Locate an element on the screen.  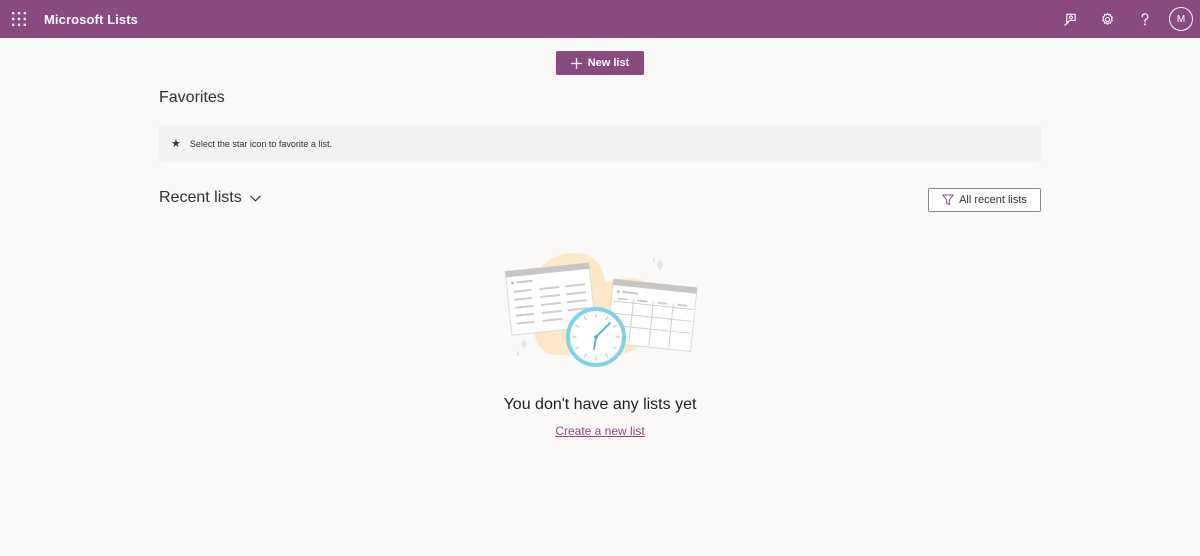
all-recent-lists-button: All recent lists is located at coordinates (984, 200).